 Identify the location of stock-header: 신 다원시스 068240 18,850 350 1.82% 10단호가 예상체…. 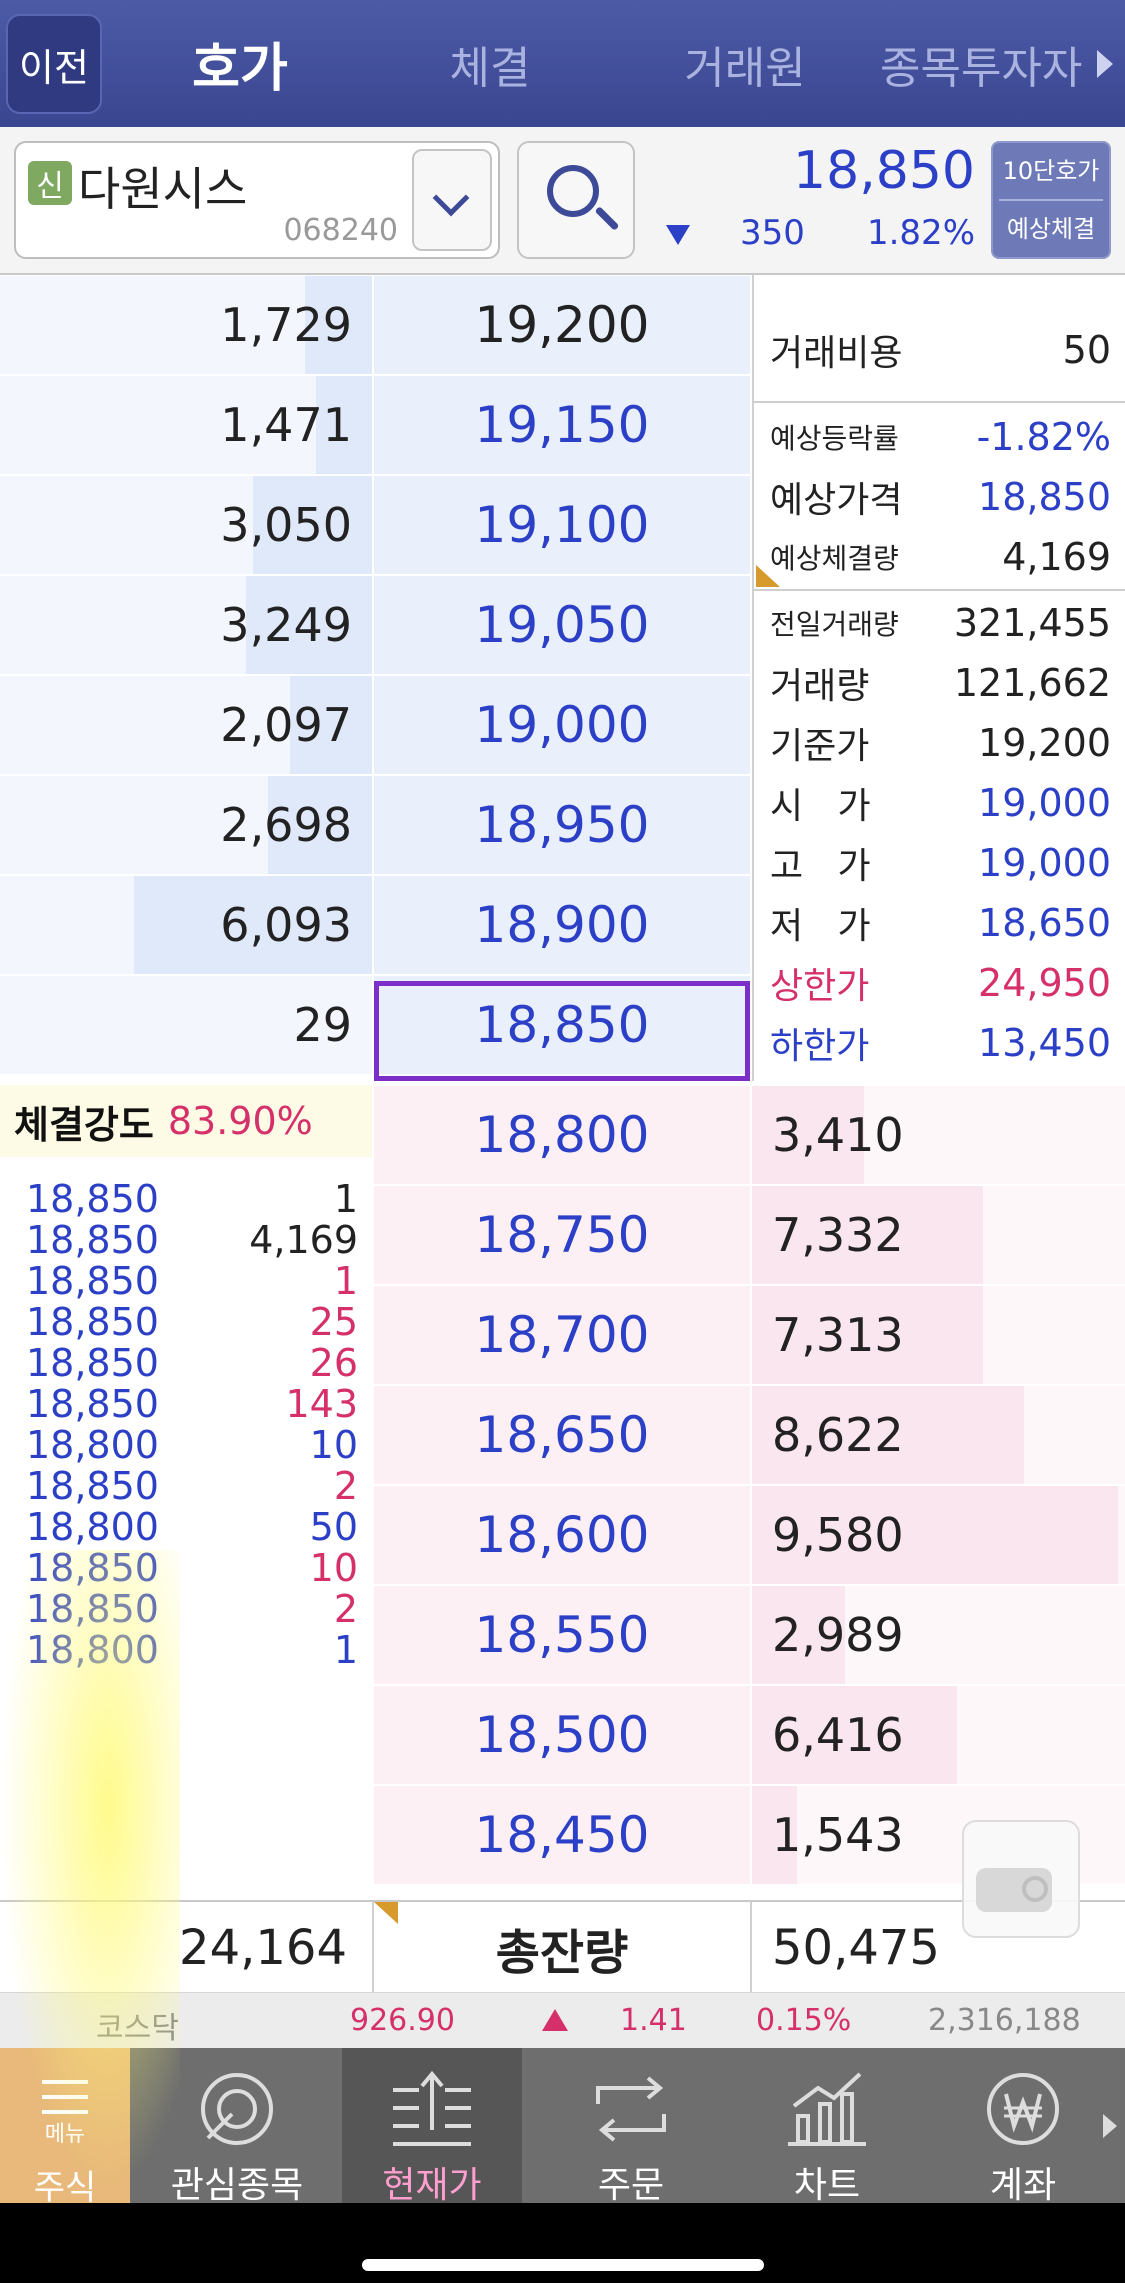
(562, 201).